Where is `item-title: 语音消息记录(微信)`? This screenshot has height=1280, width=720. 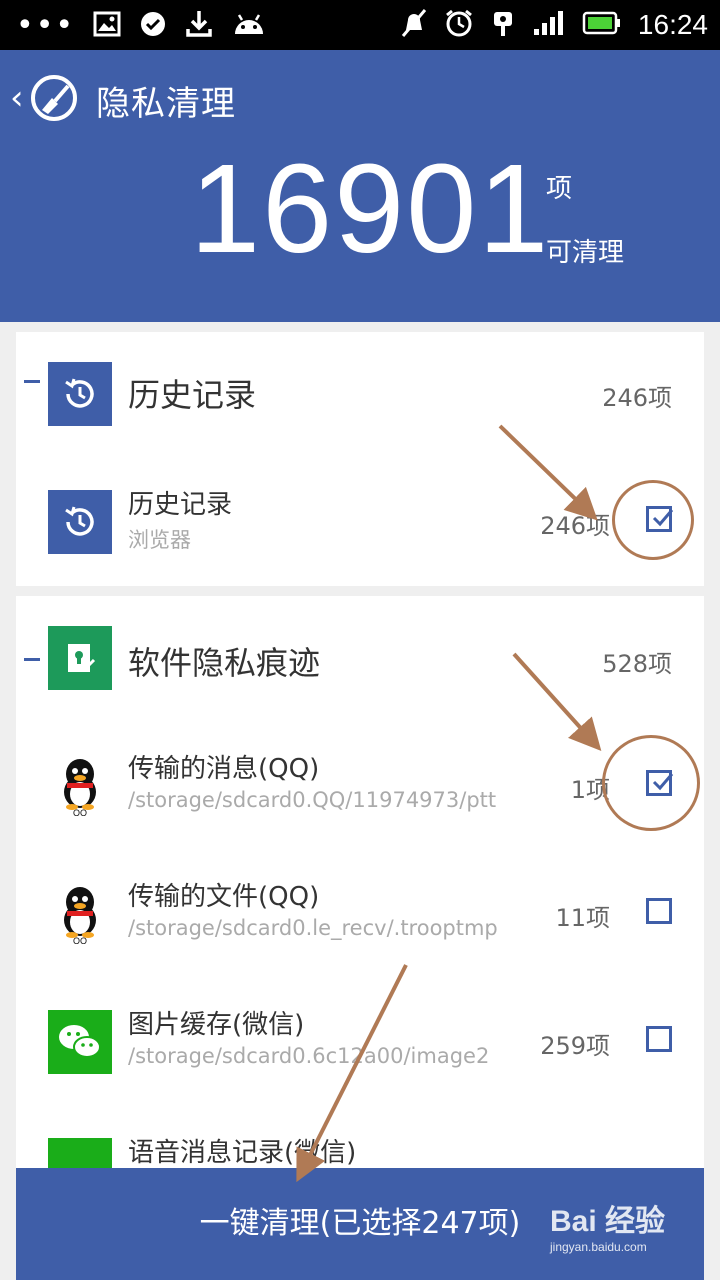 item-title: 语音消息记录(微信) is located at coordinates (242, 1153).